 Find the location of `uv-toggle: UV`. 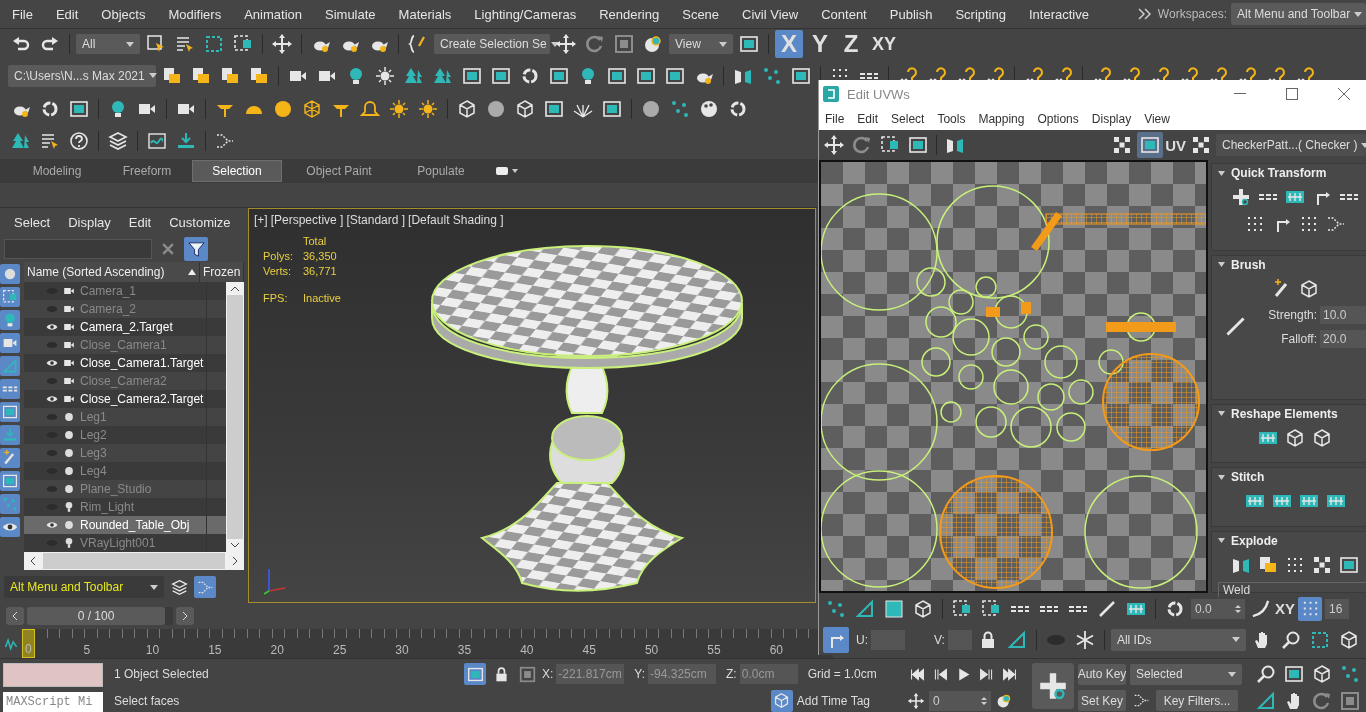

uv-toggle: UV is located at coordinates (1175, 145).